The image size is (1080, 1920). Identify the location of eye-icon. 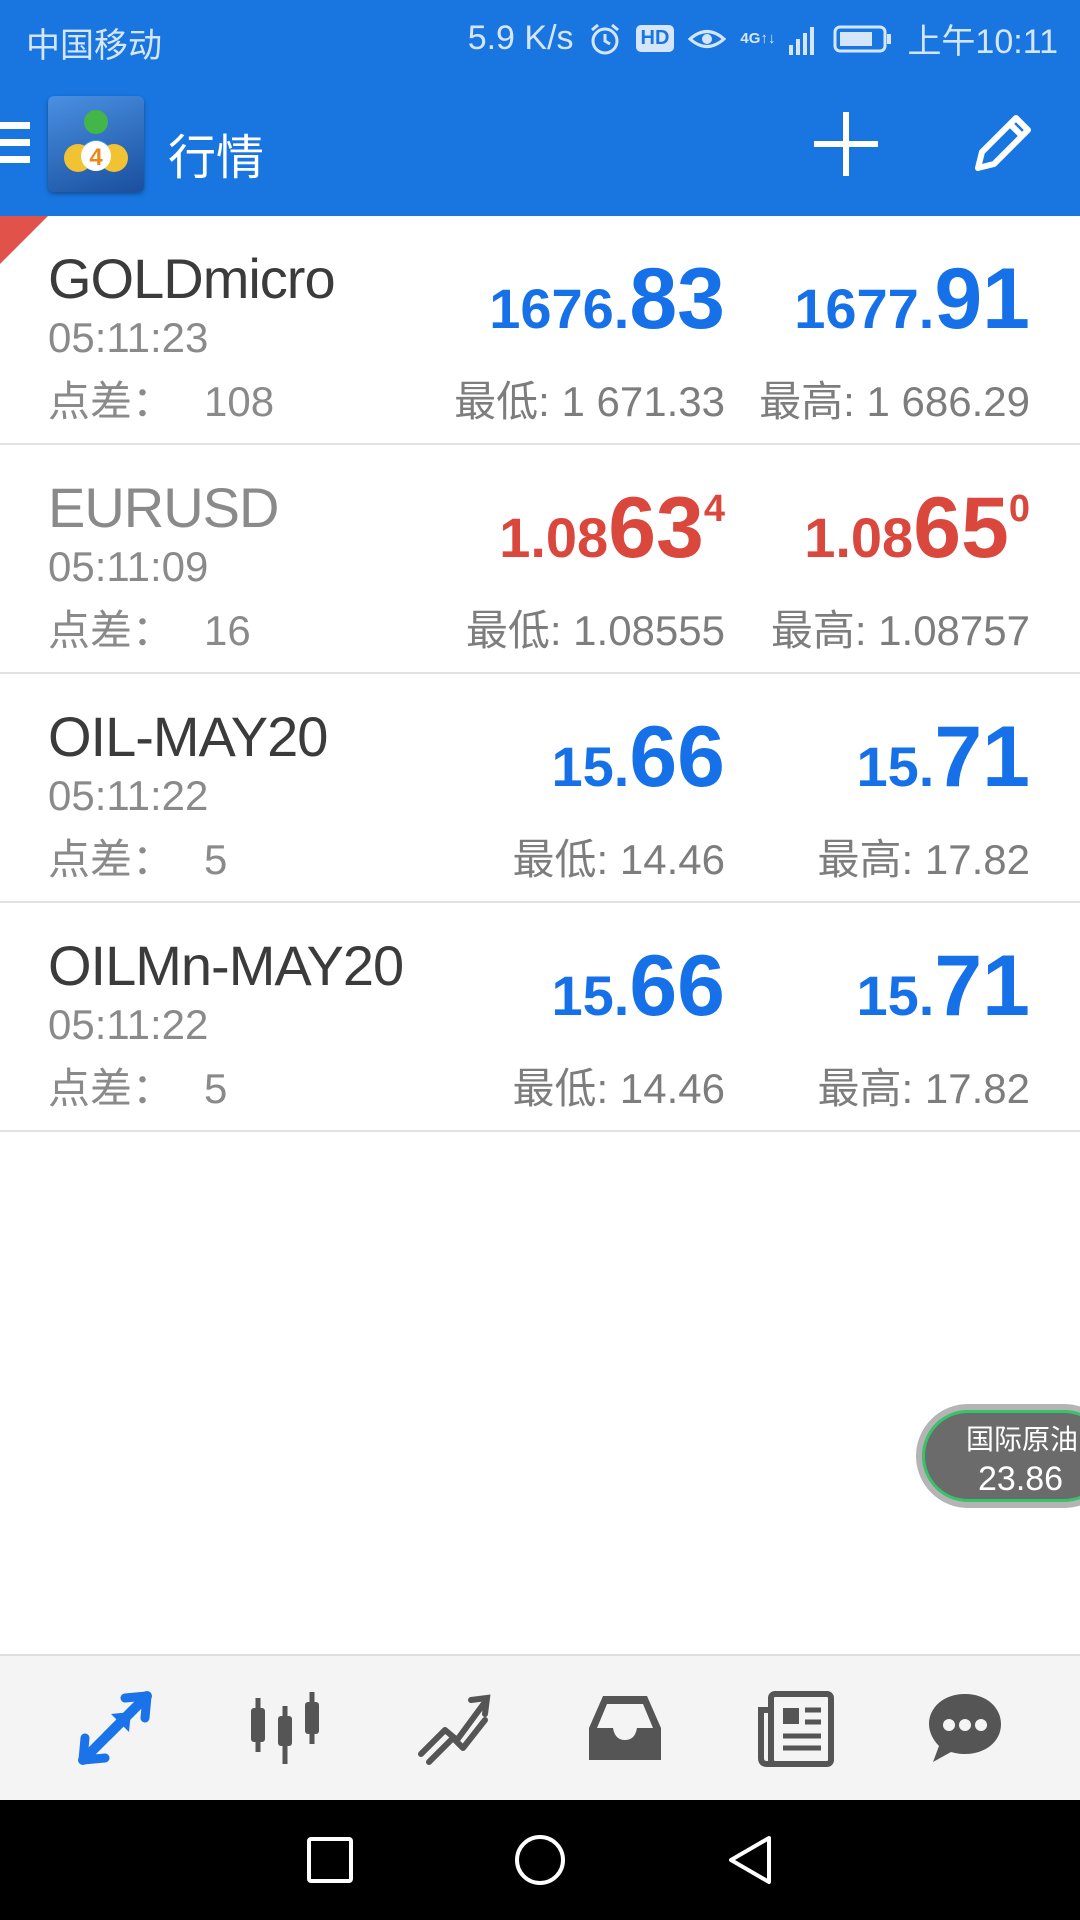
(707, 39).